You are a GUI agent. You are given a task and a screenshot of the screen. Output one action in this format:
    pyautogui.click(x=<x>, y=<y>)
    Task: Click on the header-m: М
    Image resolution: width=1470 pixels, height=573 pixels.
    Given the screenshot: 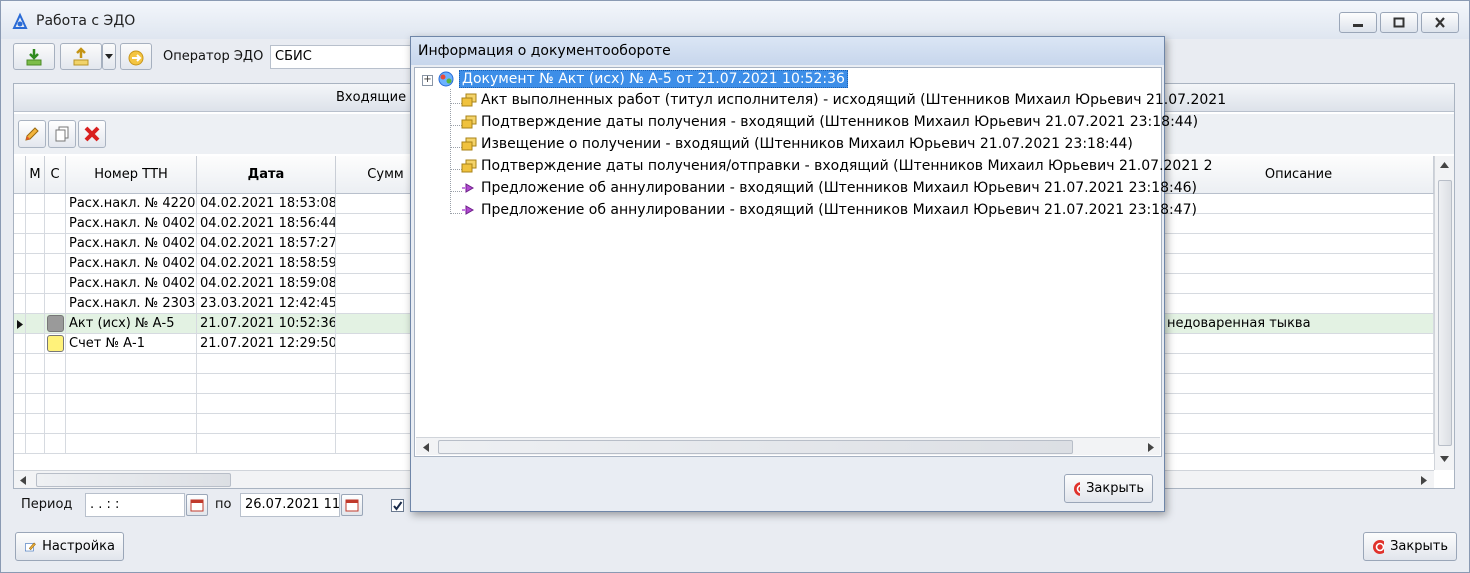 What is the action you would take?
    pyautogui.click(x=35, y=175)
    